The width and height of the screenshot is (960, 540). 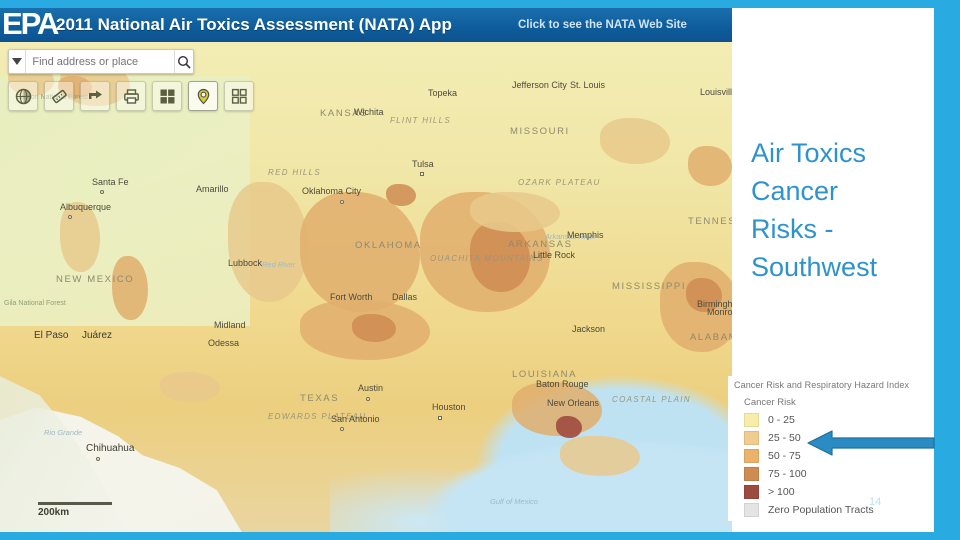 What do you see at coordinates (562, 384) in the screenshot?
I see `map-label-city: Baton Rouge` at bounding box center [562, 384].